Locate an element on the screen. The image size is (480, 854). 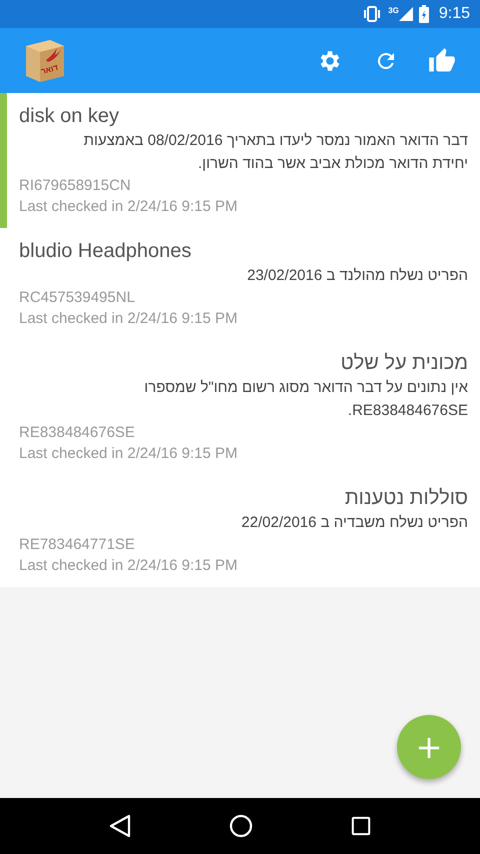
back-icon is located at coordinates (120, 826).